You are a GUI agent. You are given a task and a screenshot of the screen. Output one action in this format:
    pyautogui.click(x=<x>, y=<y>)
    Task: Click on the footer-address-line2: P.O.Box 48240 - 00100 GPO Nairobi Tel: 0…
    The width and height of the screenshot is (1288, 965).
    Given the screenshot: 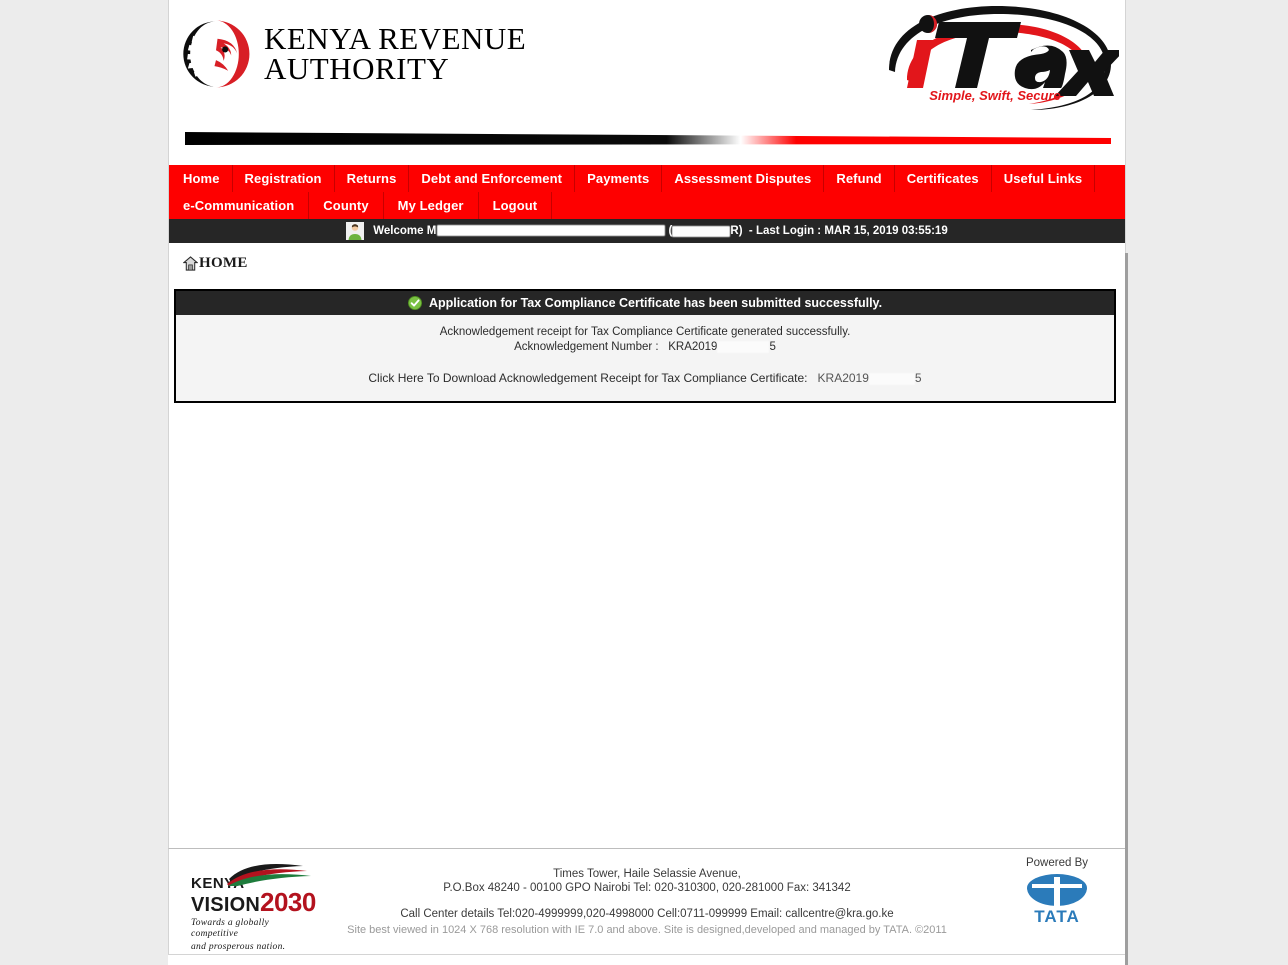 What is the action you would take?
    pyautogui.click(x=647, y=888)
    